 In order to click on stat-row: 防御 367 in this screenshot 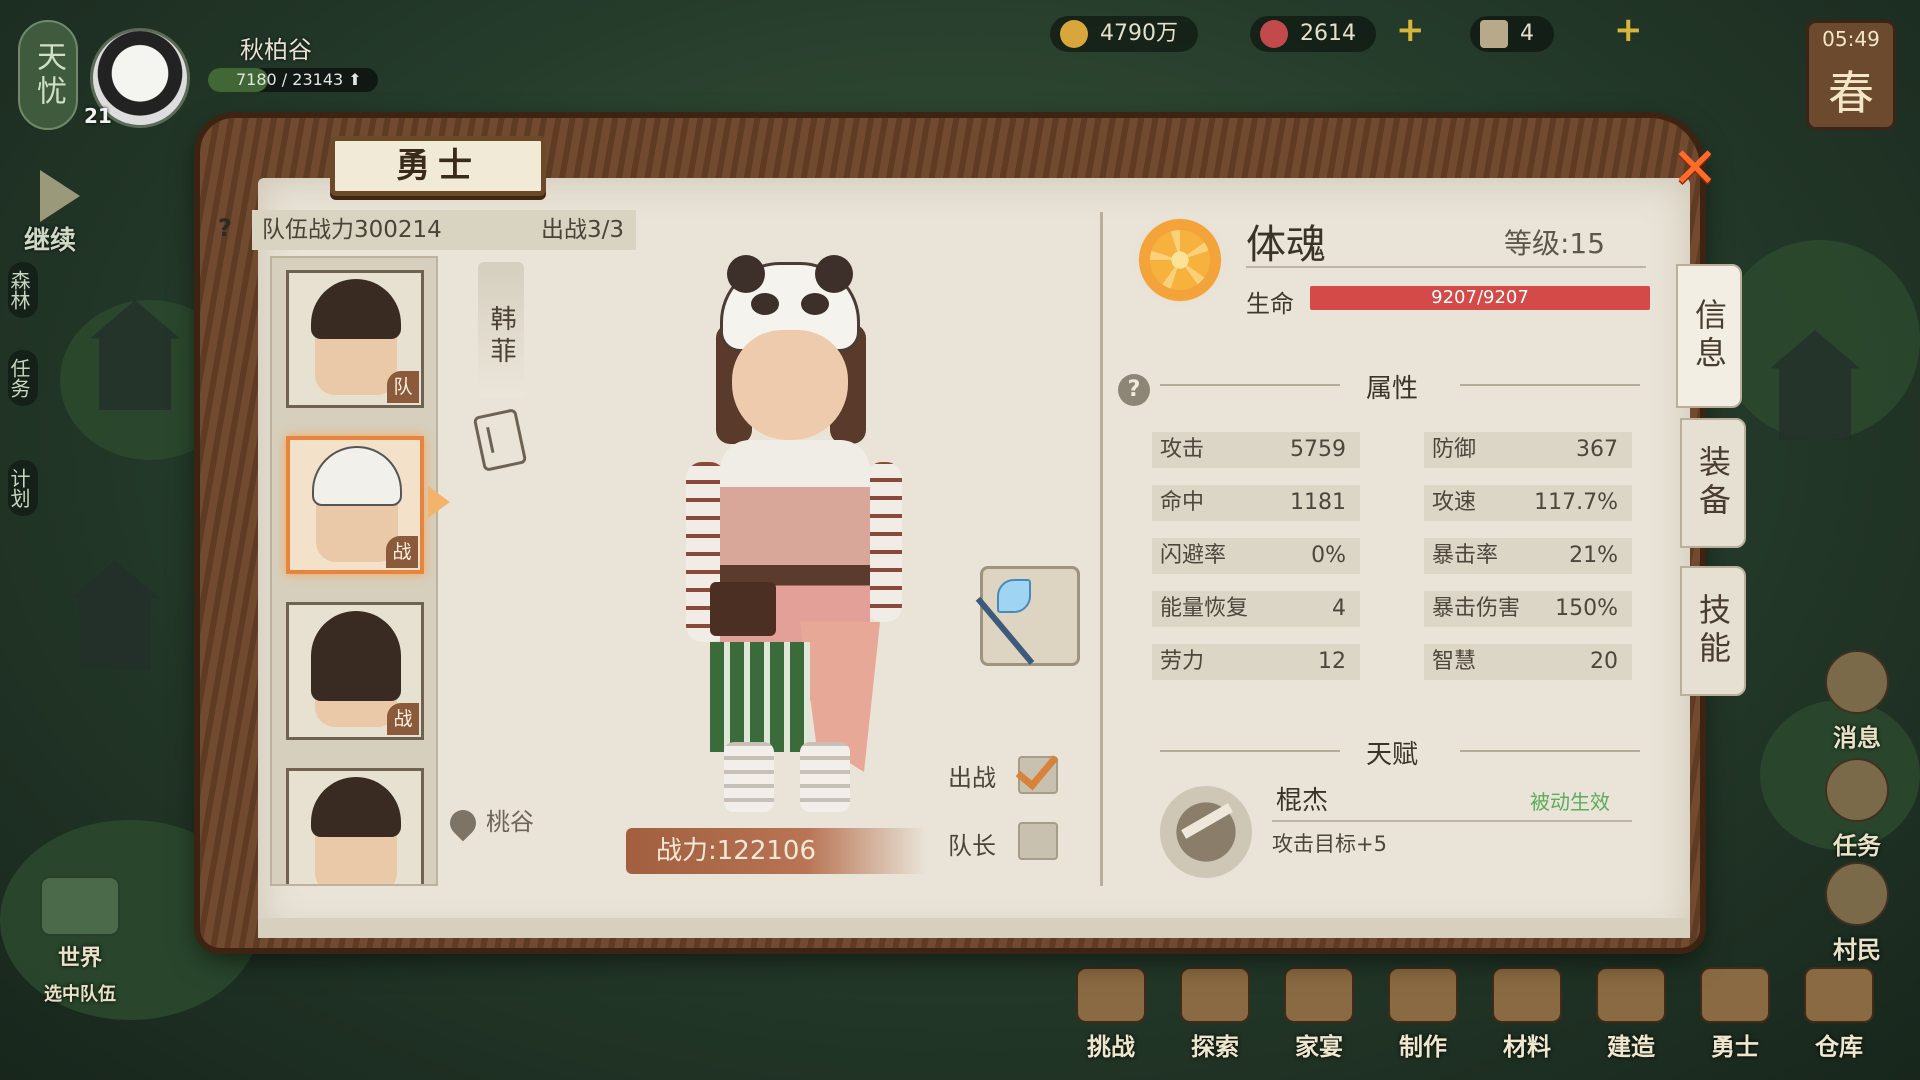, I will do `click(1528, 450)`.